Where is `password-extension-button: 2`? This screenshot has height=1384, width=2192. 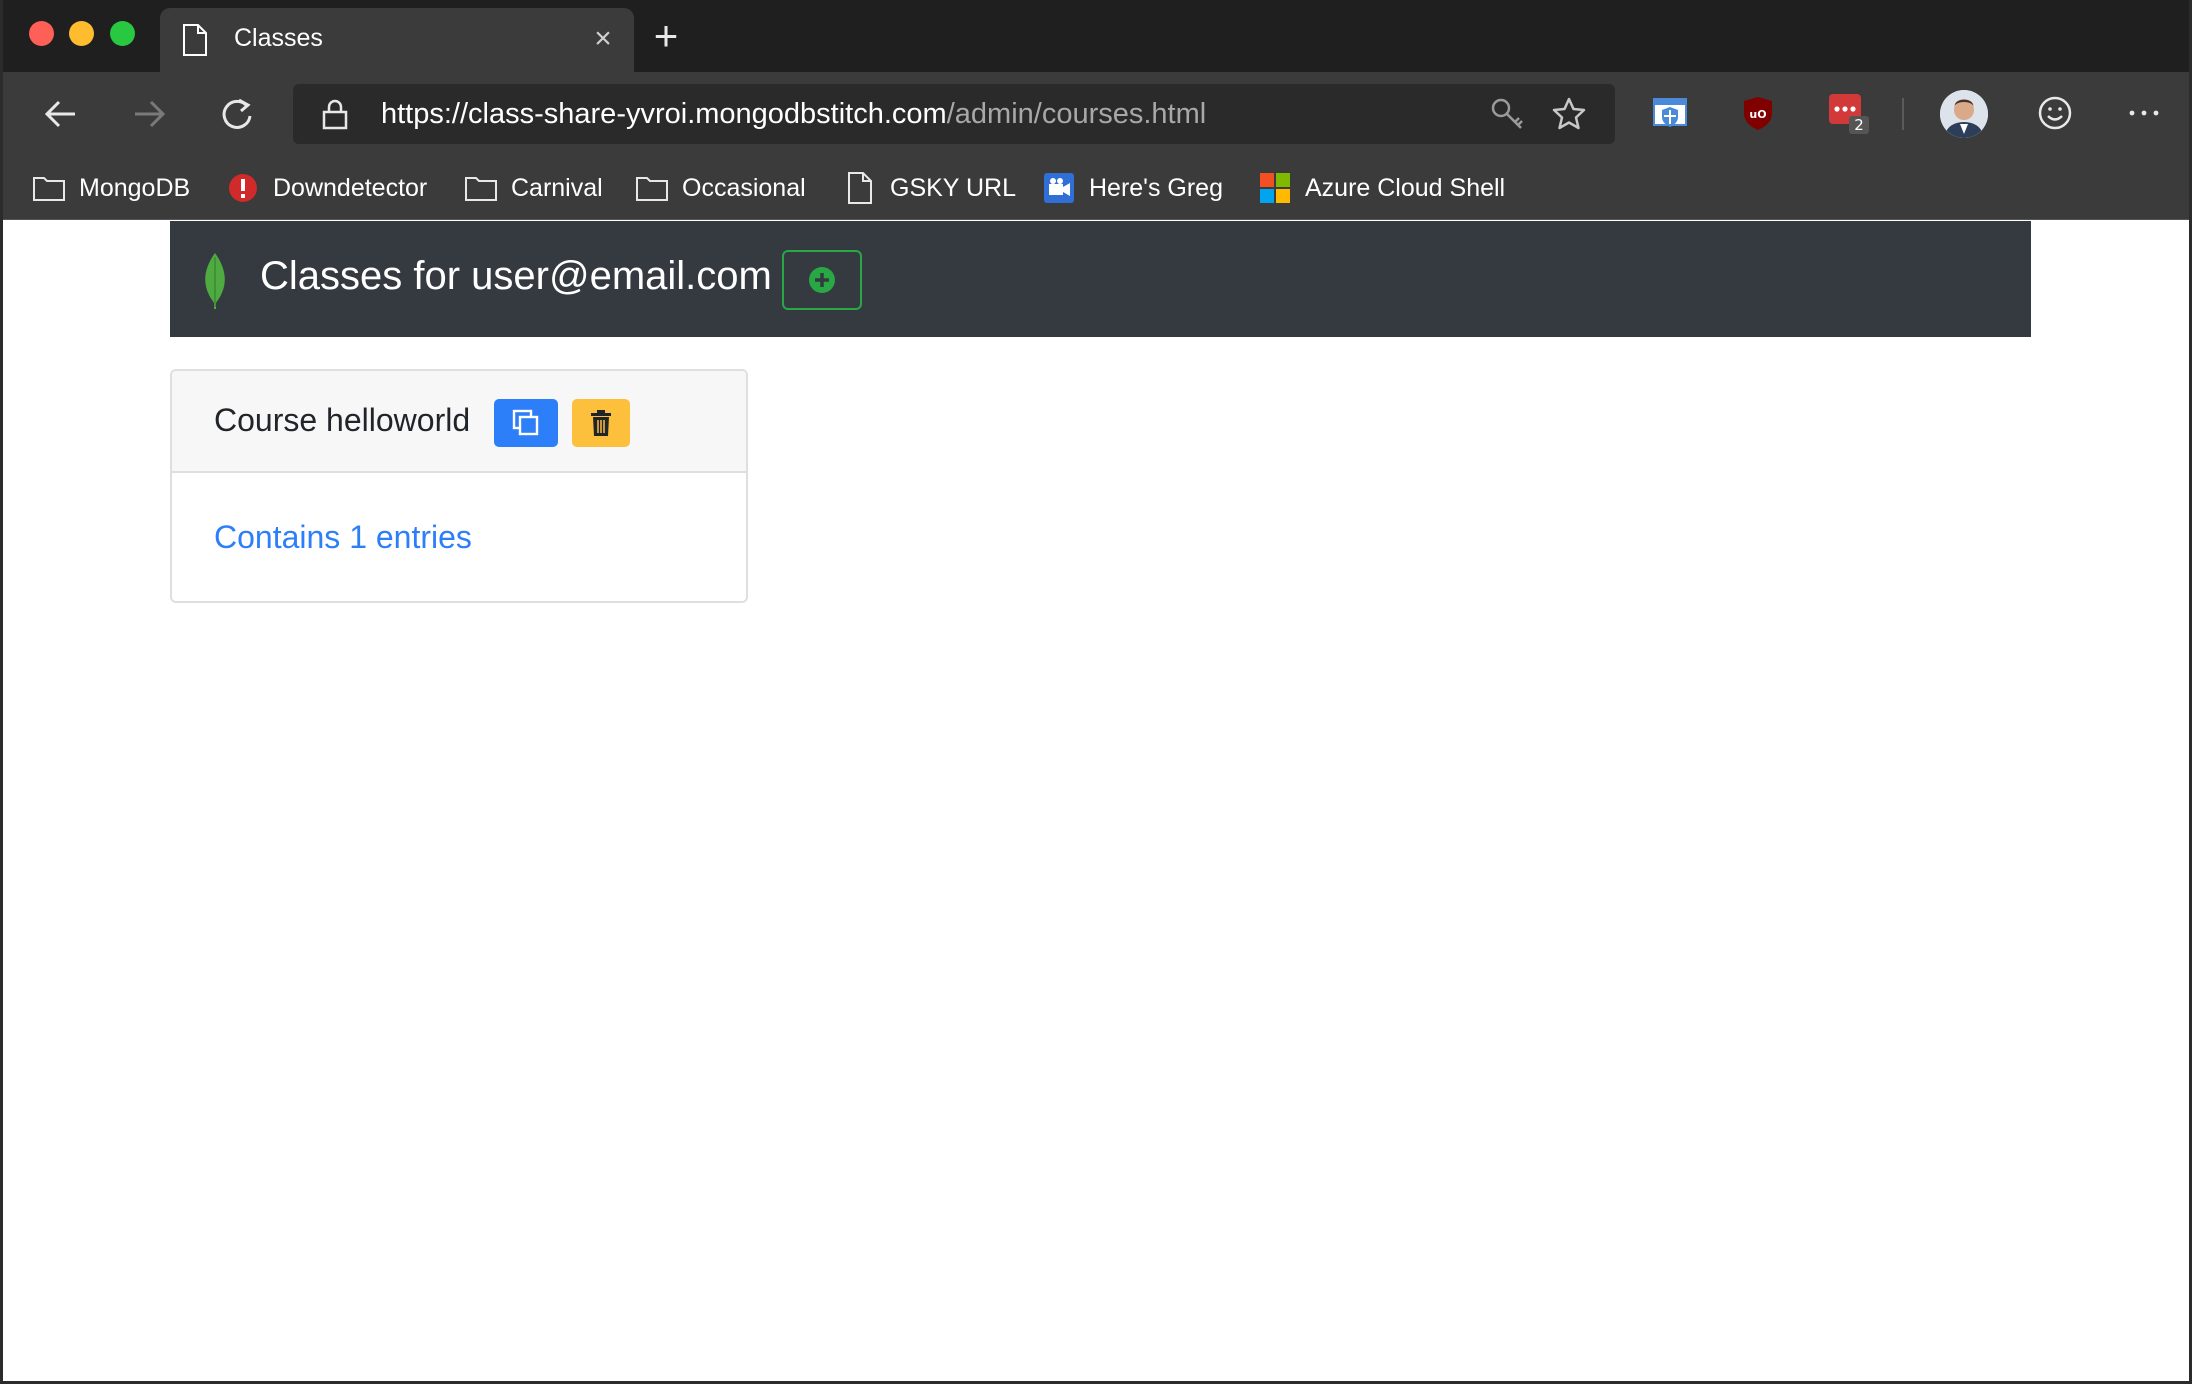 password-extension-button: 2 is located at coordinates (1848, 113).